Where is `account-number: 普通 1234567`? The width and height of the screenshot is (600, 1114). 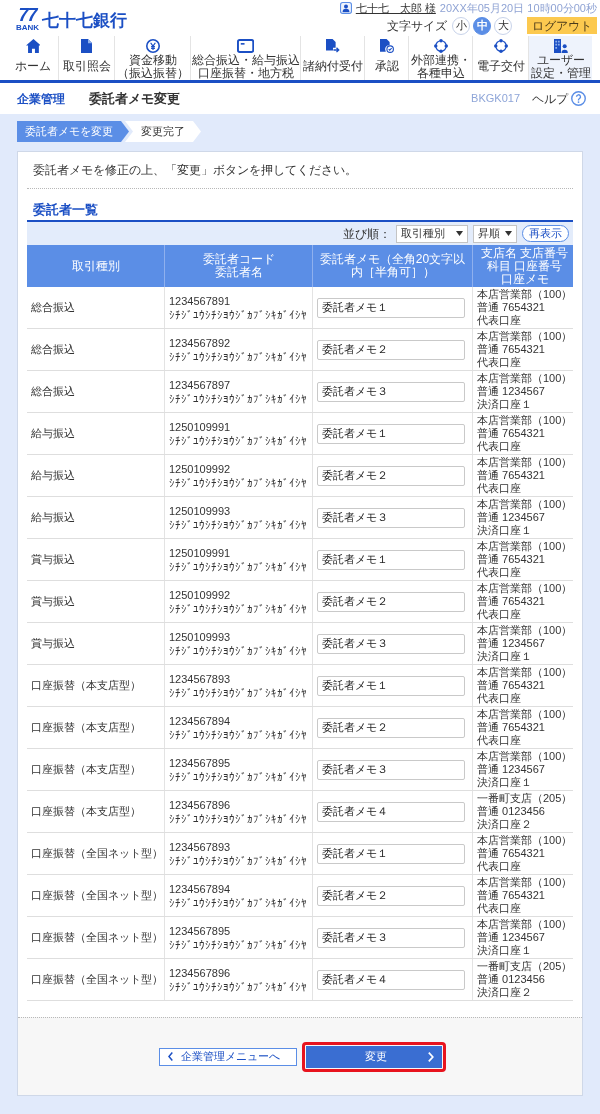 account-number: 普通 1234567 is located at coordinates (511, 769).